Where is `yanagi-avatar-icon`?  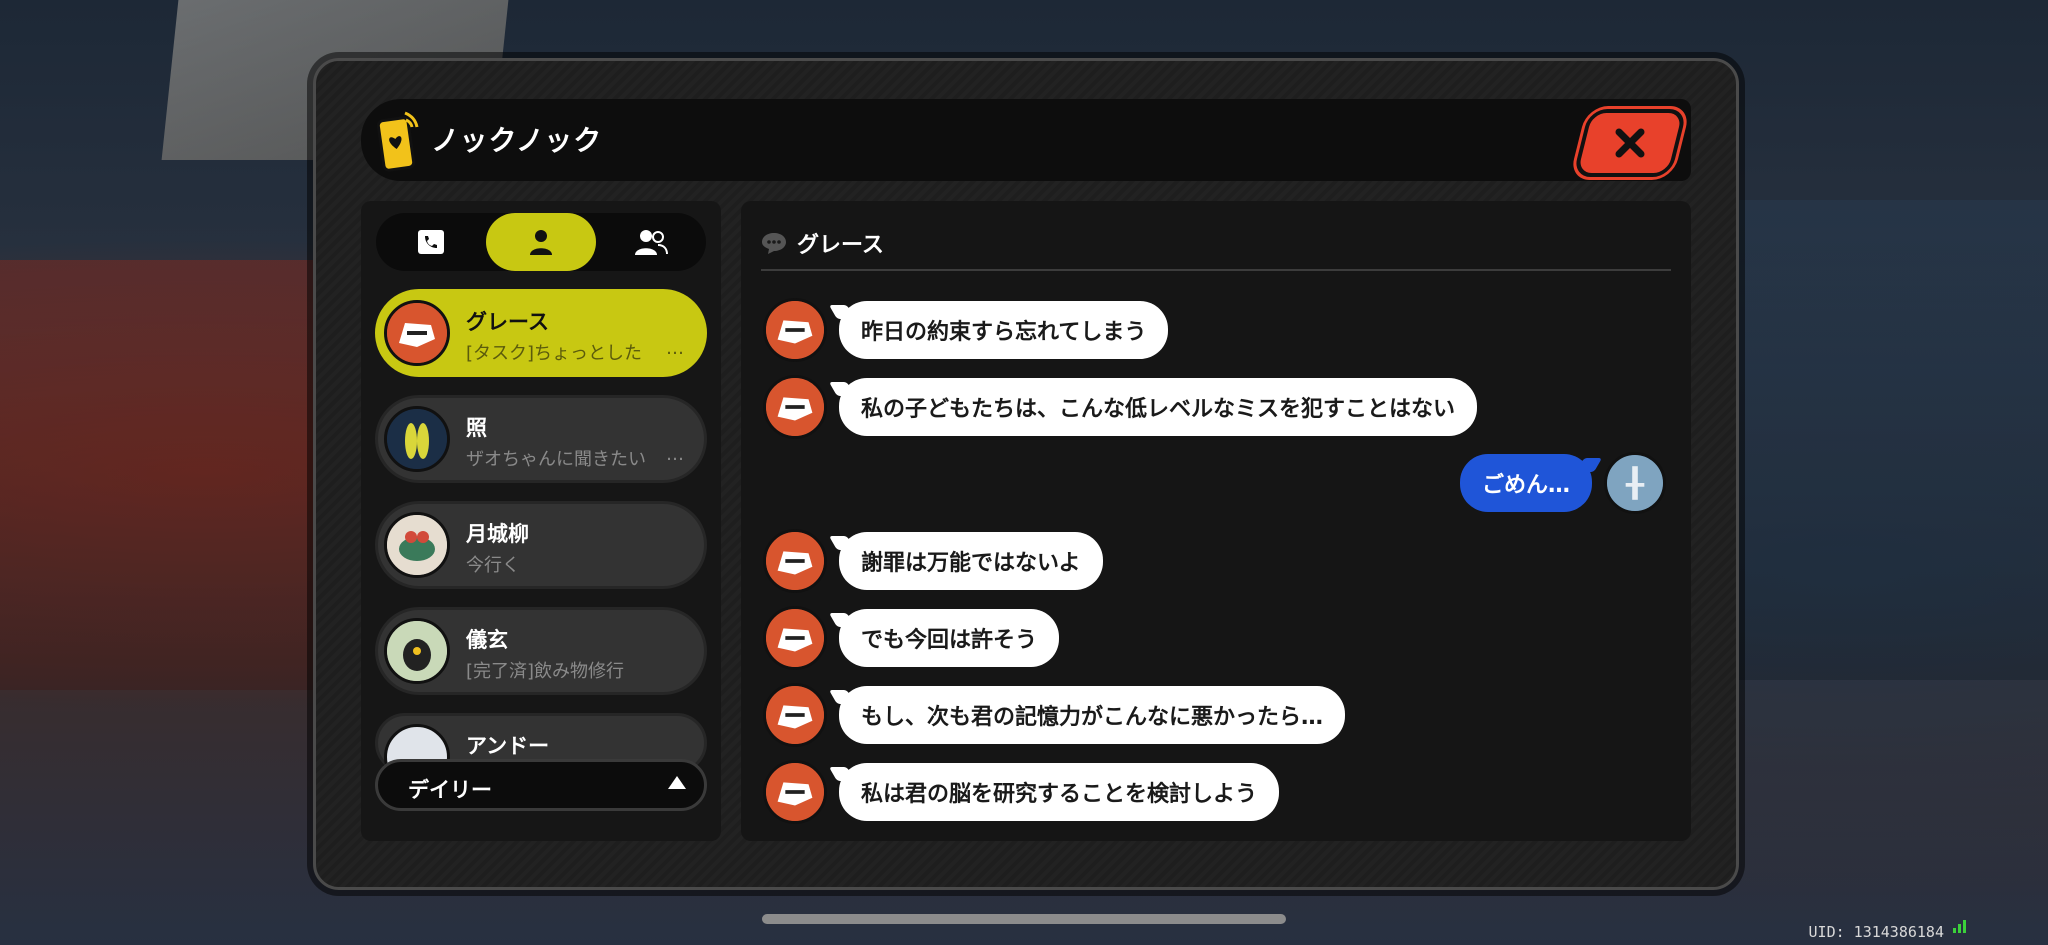
yanagi-avatar-icon is located at coordinates (417, 545).